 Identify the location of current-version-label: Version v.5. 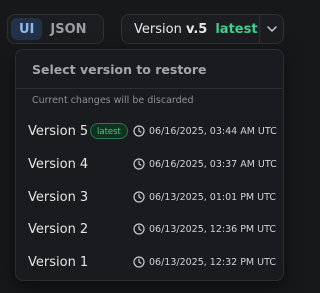
(171, 29).